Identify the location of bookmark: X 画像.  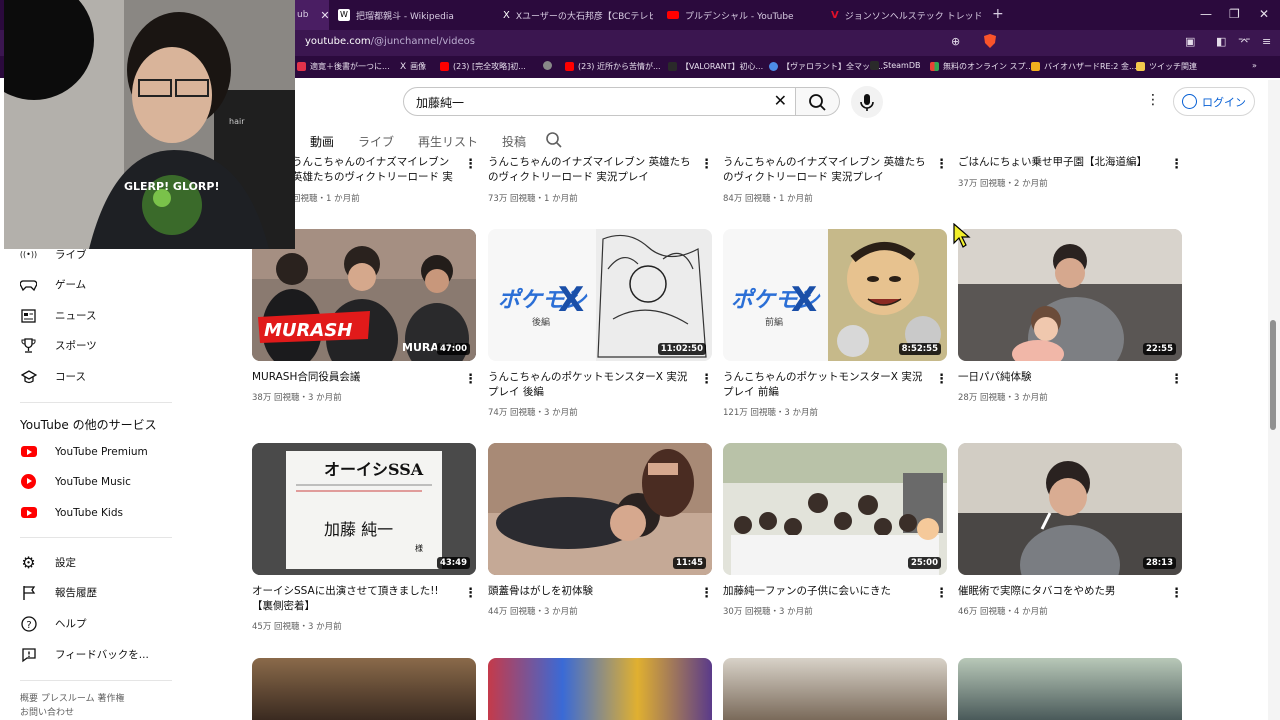
(413, 66).